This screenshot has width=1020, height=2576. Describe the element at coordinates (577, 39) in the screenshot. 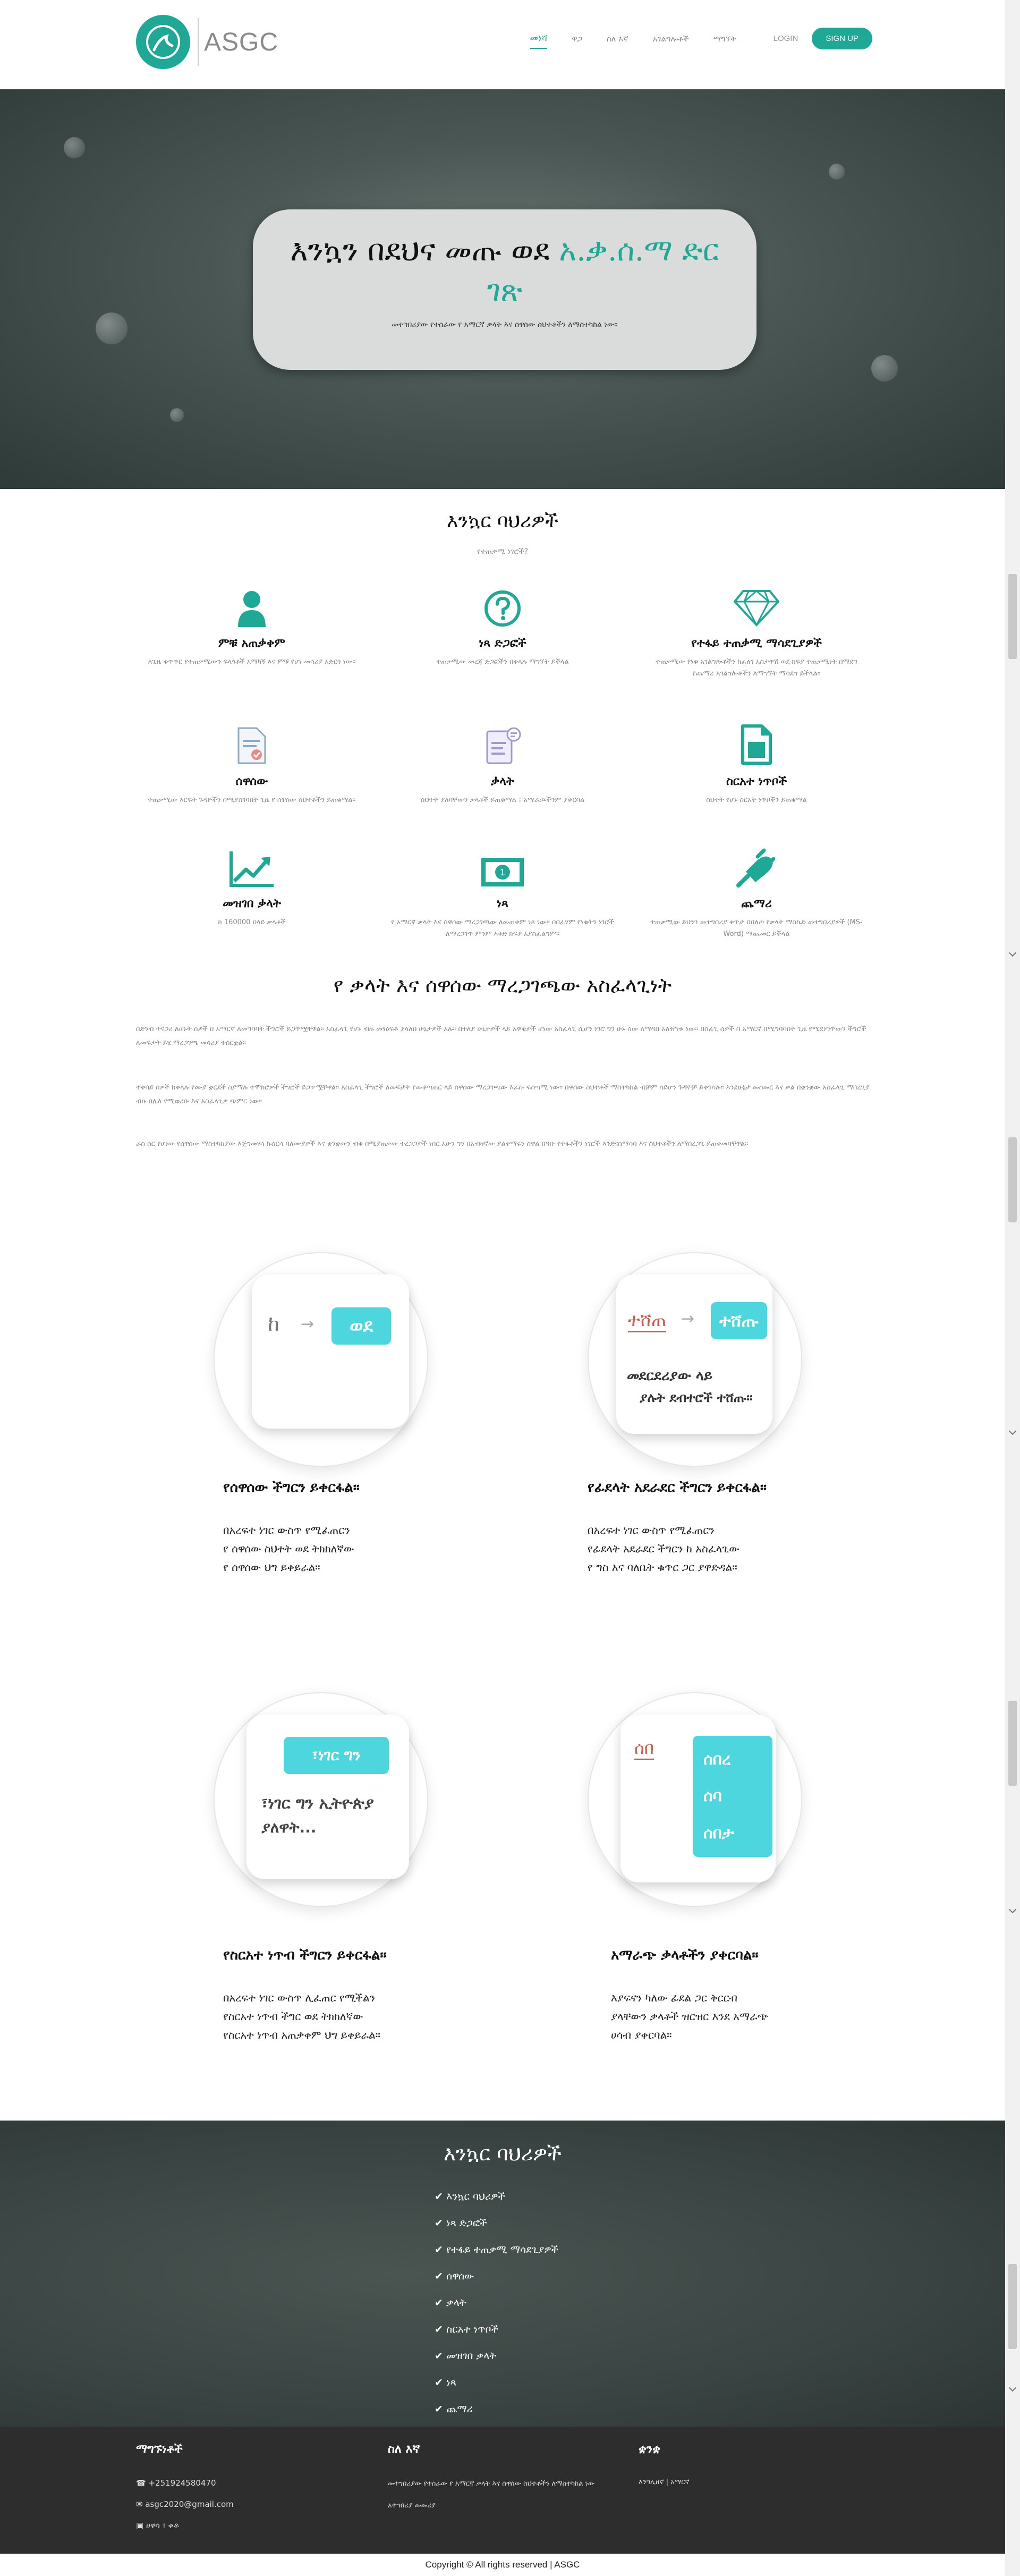

I see `nav-pricing: ዋጋ` at that location.